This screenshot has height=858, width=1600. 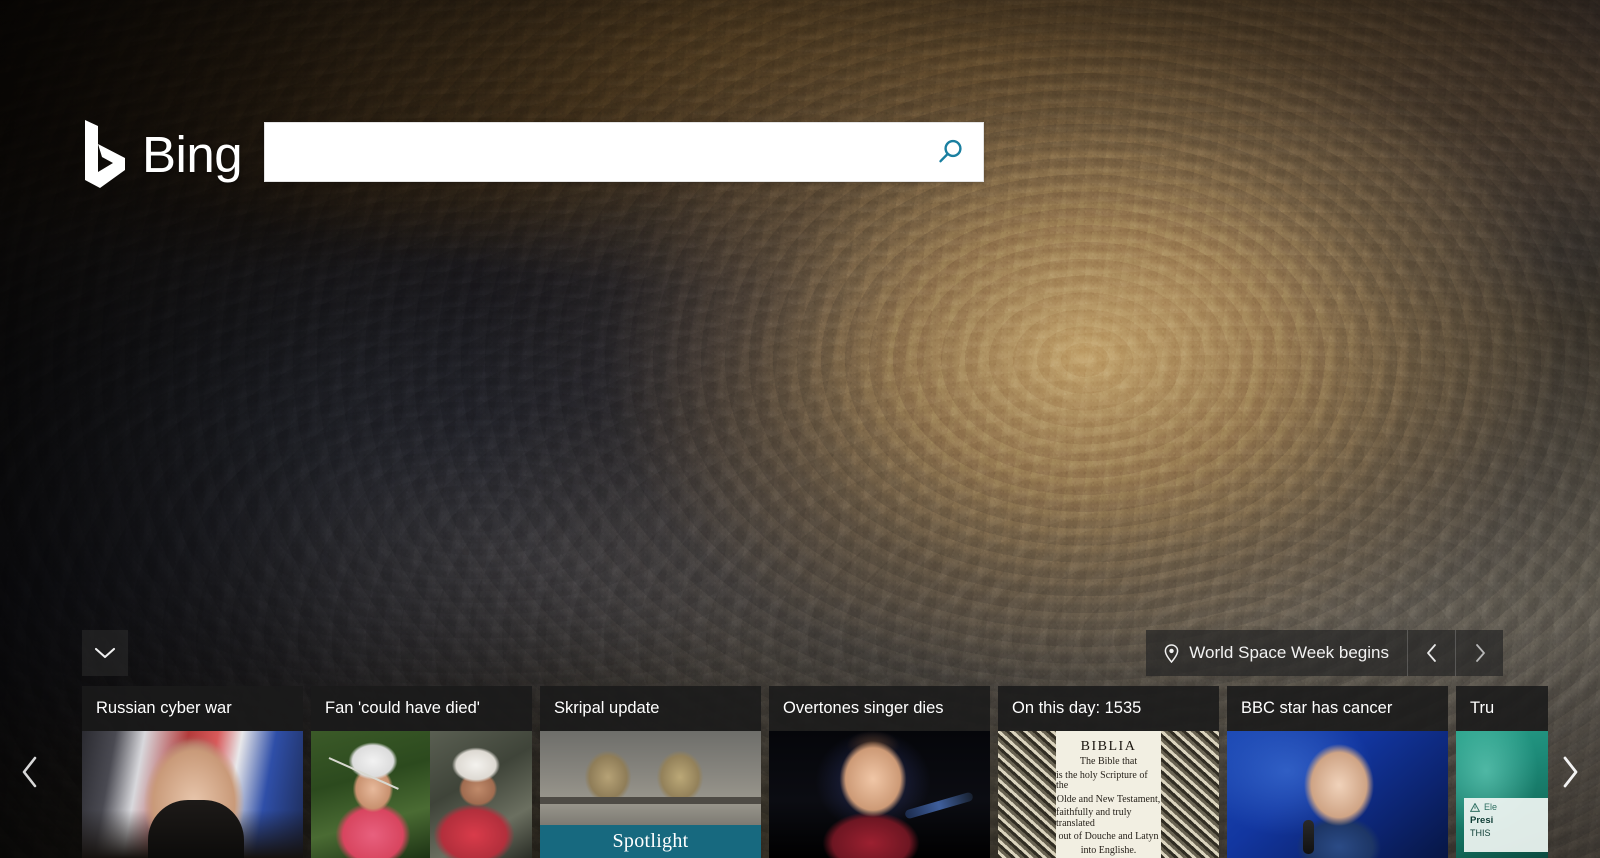 I want to click on bible-line-6: into Englishe., so click(x=1108, y=850).